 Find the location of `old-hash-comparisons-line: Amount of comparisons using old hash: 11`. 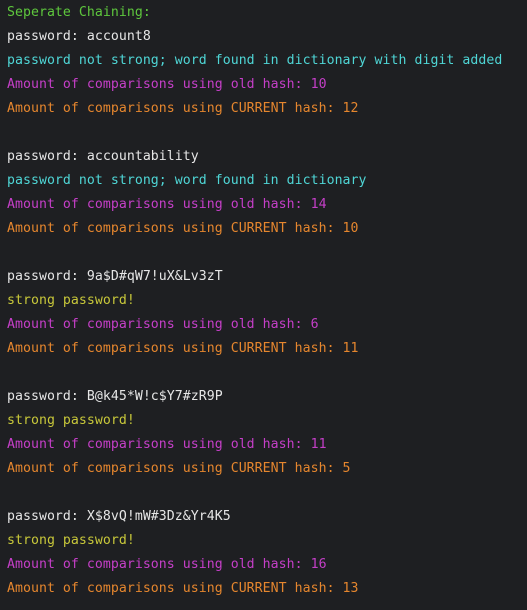

old-hash-comparisons-line: Amount of comparisons using old hash: 11 is located at coordinates (167, 444).